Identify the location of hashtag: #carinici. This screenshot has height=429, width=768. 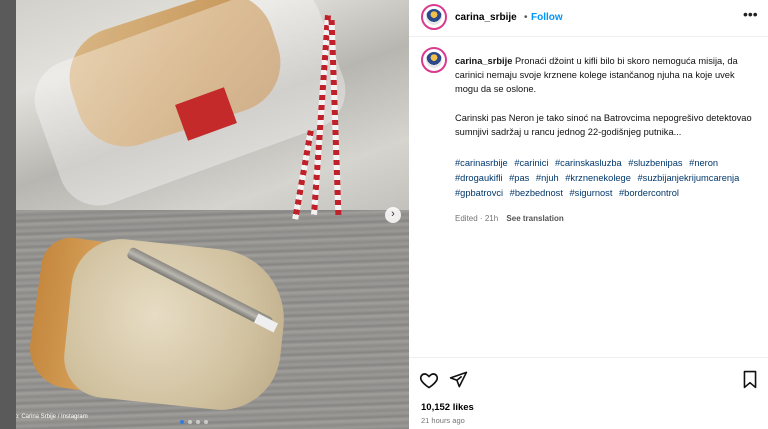
(531, 163).